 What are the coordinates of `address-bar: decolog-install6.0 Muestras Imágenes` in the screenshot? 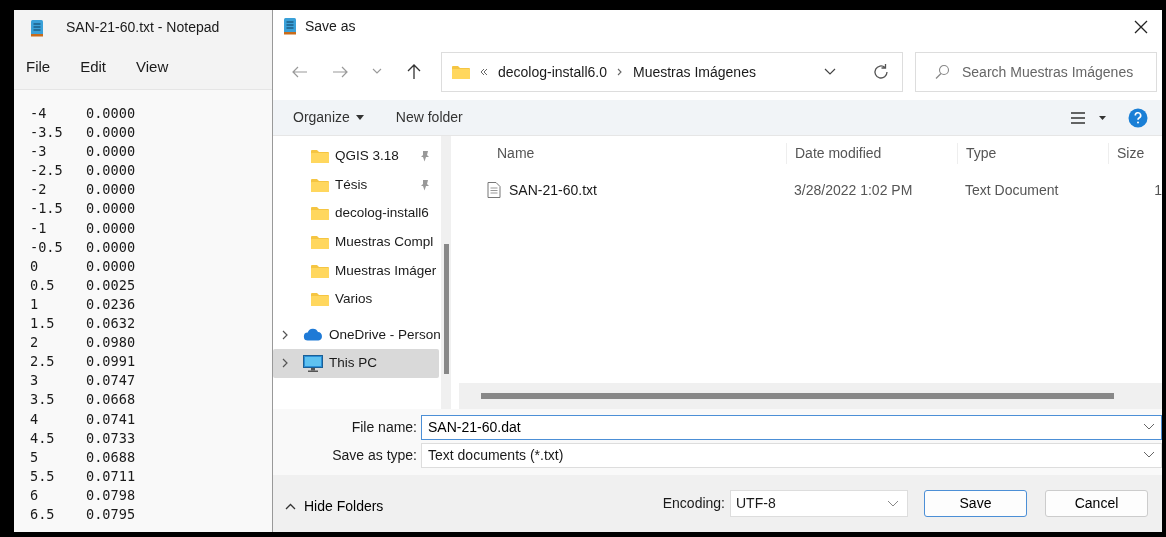 It's located at (672, 72).